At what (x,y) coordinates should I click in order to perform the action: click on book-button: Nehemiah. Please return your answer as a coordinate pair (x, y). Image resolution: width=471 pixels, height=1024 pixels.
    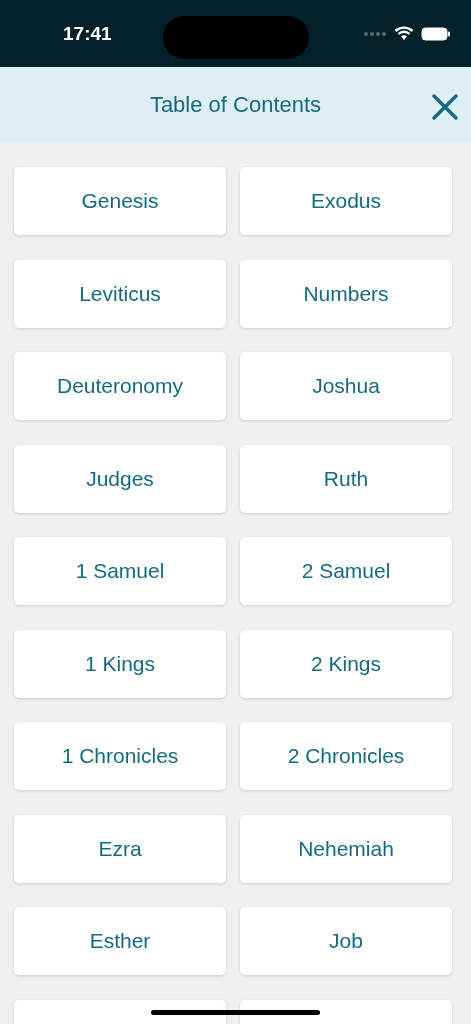
    Looking at the image, I should click on (346, 848).